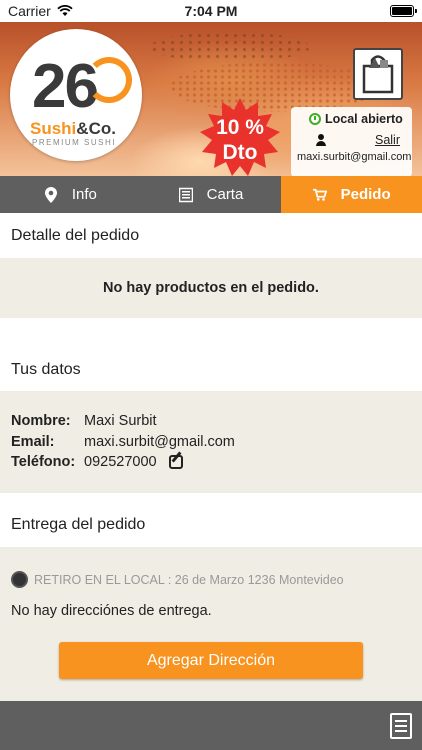  I want to click on email-row: Email: maxi.surbit@gmail.com, so click(123, 442).